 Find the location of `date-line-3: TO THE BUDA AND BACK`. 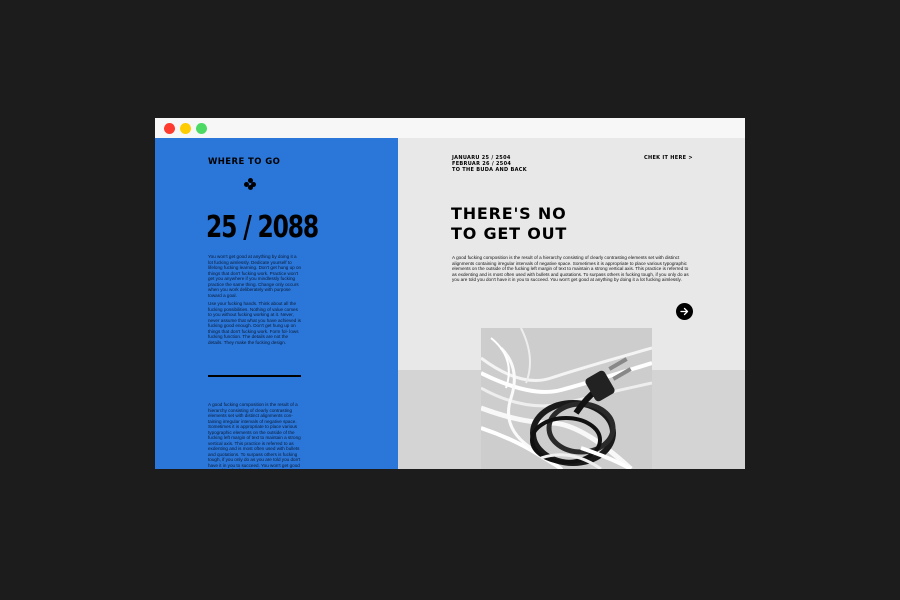

date-line-3: TO THE BUDA AND BACK is located at coordinates (489, 170).